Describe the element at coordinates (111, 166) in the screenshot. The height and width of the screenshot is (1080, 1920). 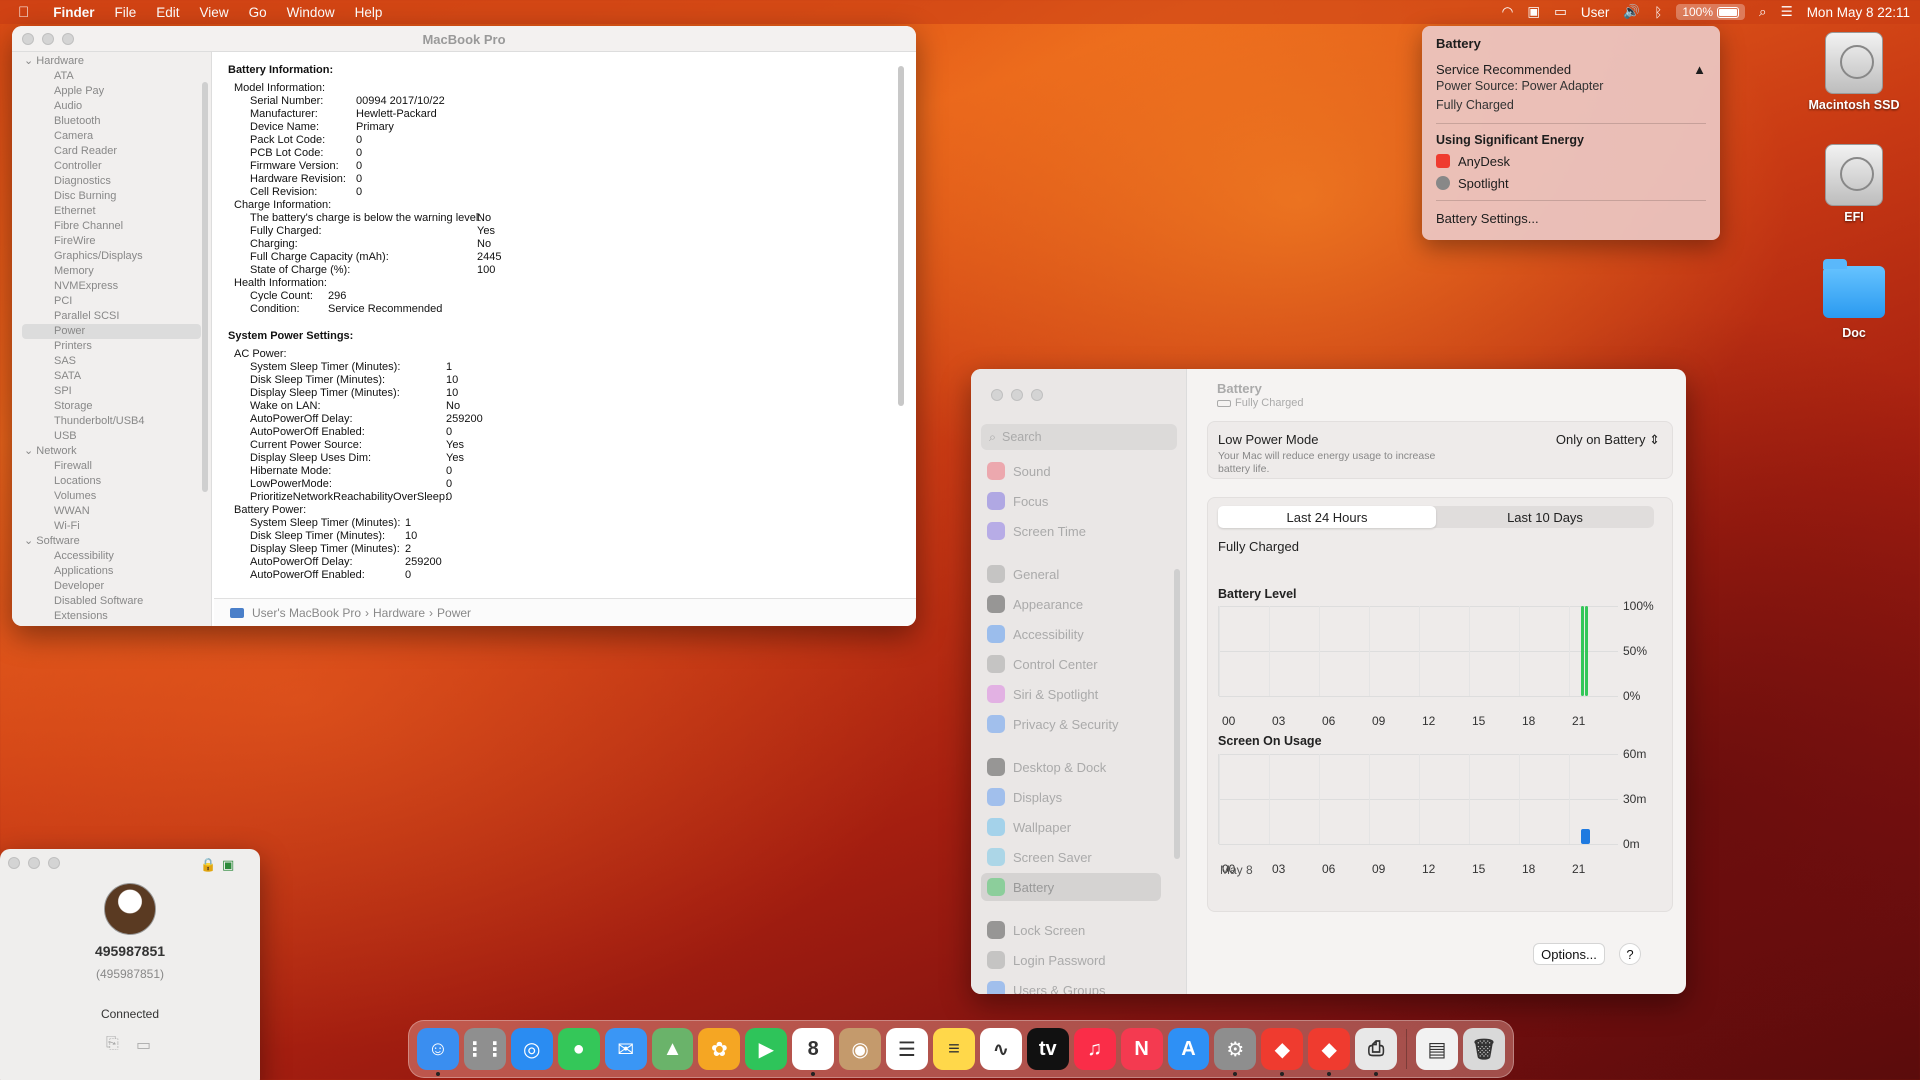
I see `tree-item: Controller` at that location.